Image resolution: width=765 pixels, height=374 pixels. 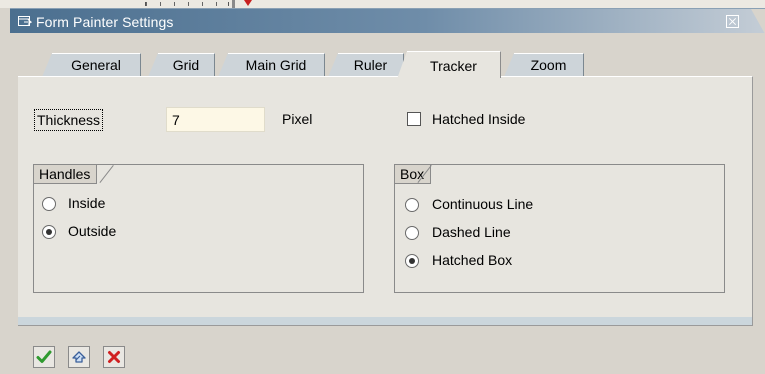 I want to click on handles-inside-label: Inside, so click(x=87, y=203).